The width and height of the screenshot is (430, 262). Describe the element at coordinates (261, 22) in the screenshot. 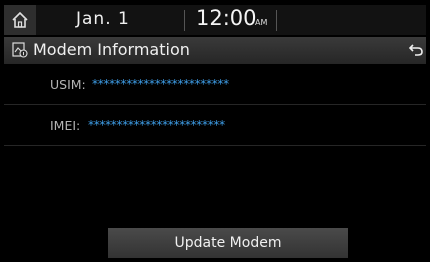

I see `status-ampm: AM` at that location.